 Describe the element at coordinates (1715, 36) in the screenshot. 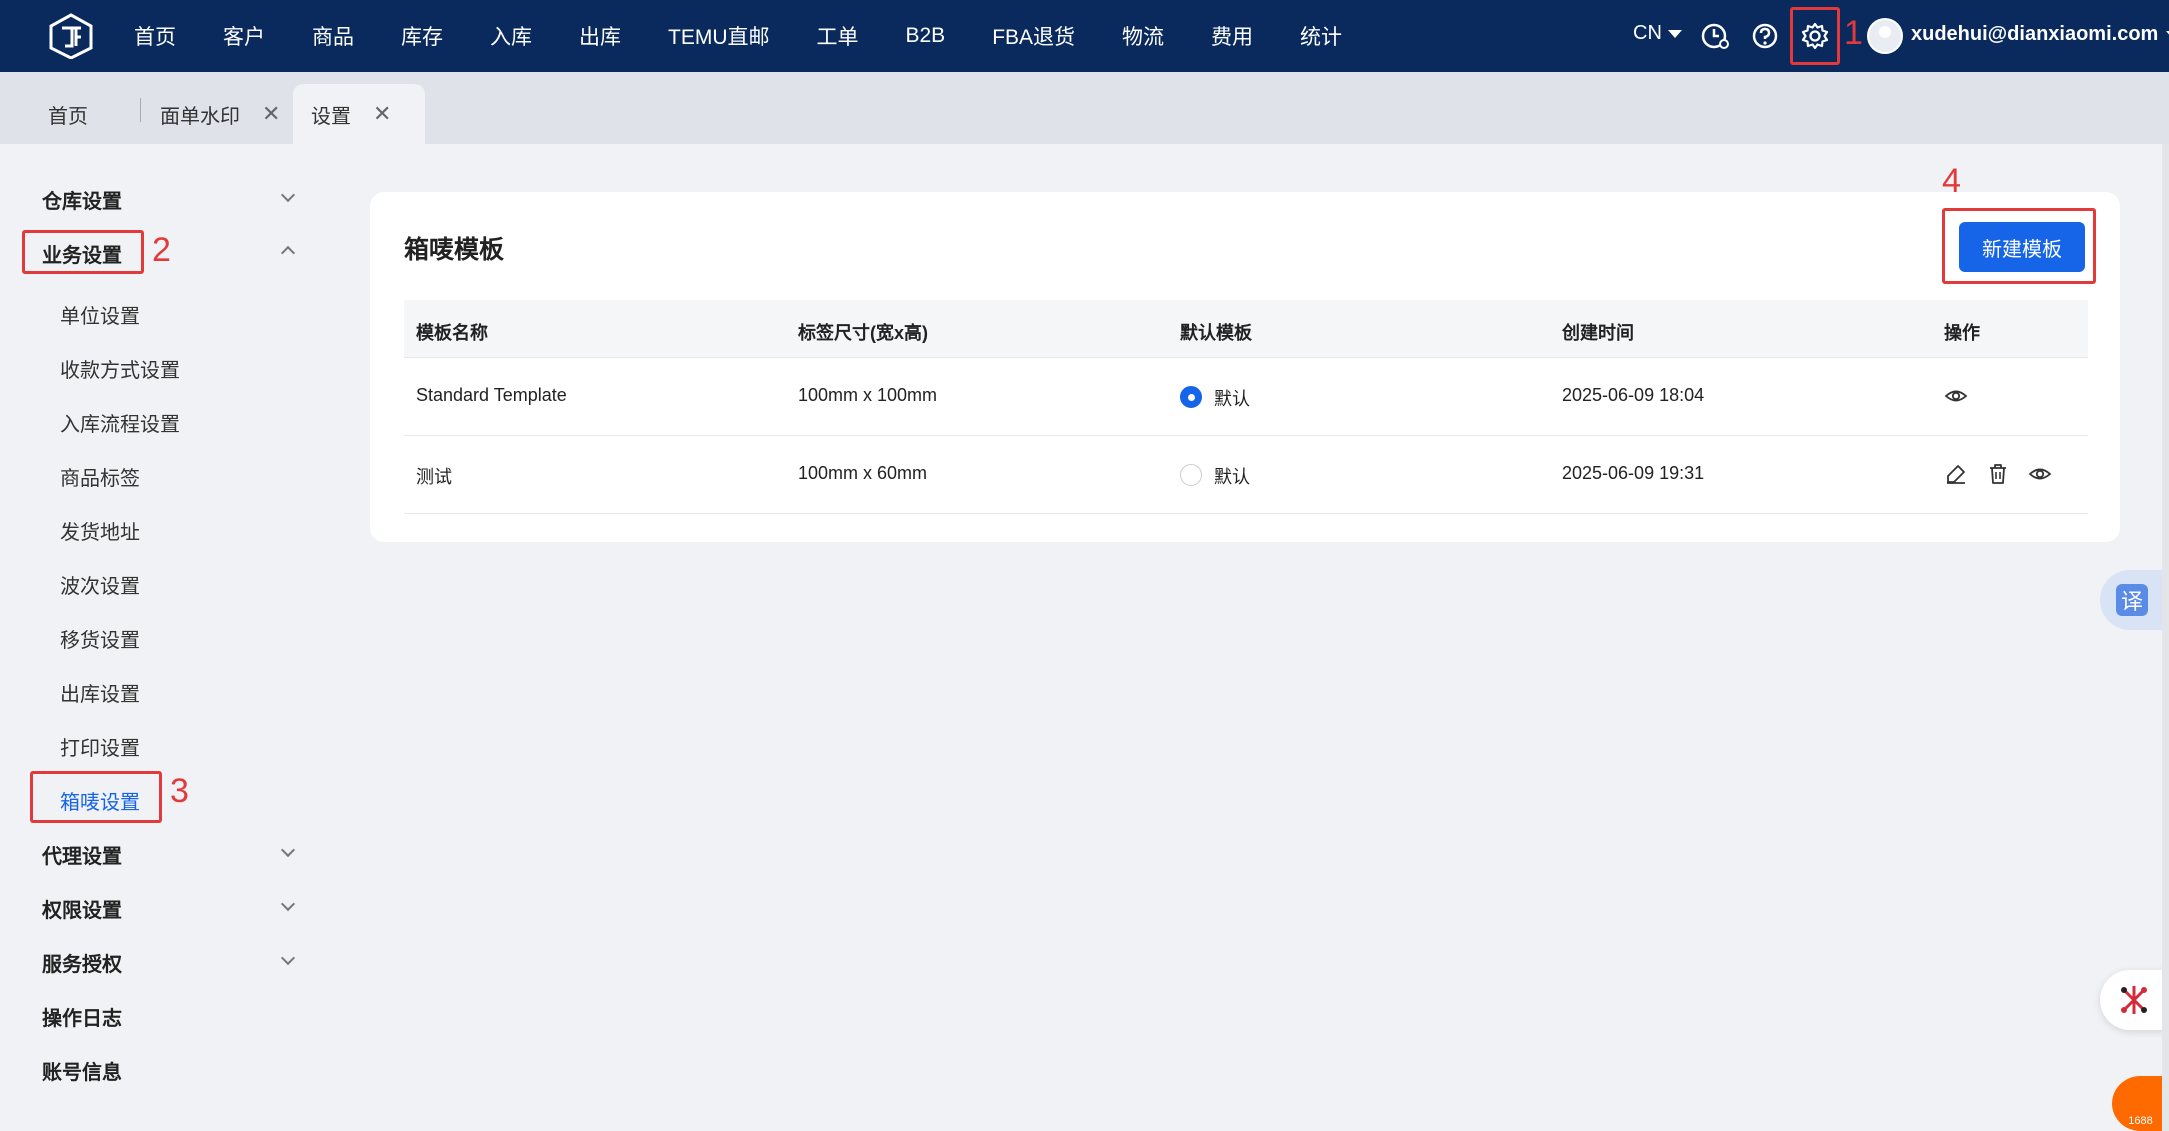

I see `clock-icon` at that location.